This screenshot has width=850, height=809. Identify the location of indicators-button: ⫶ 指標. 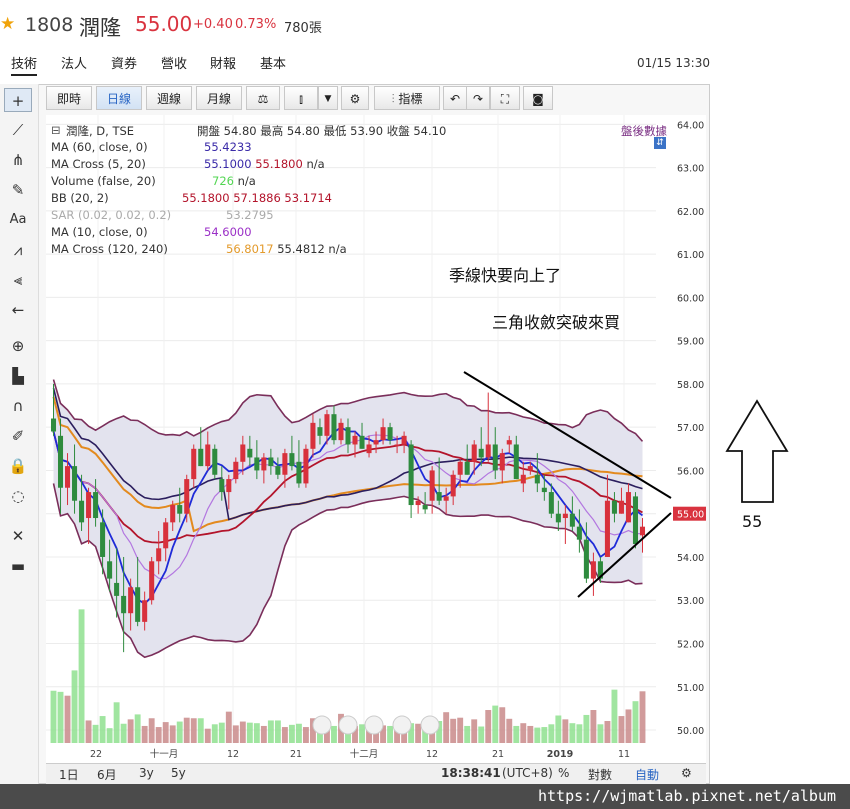
(407, 98).